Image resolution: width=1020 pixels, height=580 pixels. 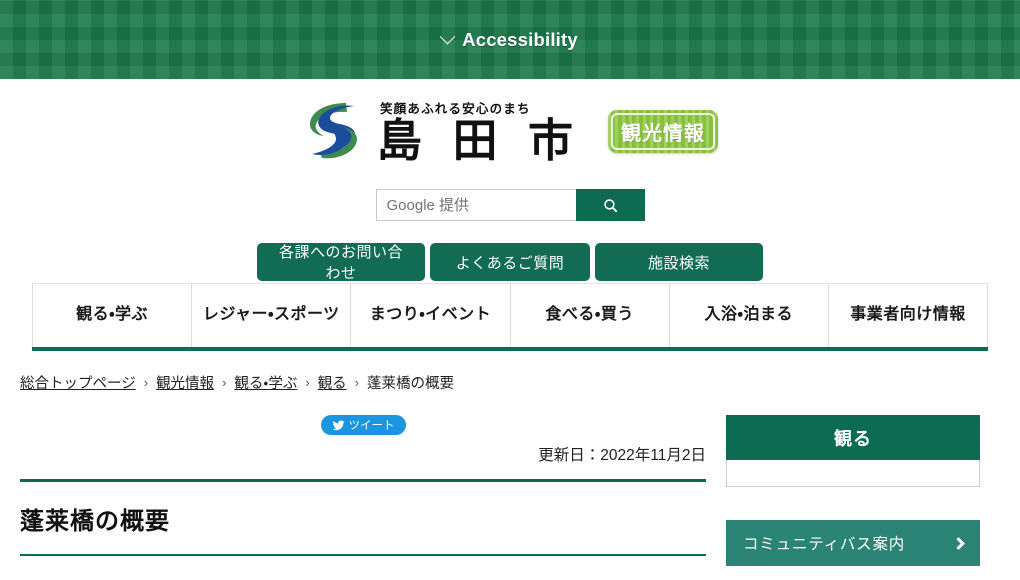 What do you see at coordinates (447, 36) in the screenshot?
I see `chevron-down-icon` at bounding box center [447, 36].